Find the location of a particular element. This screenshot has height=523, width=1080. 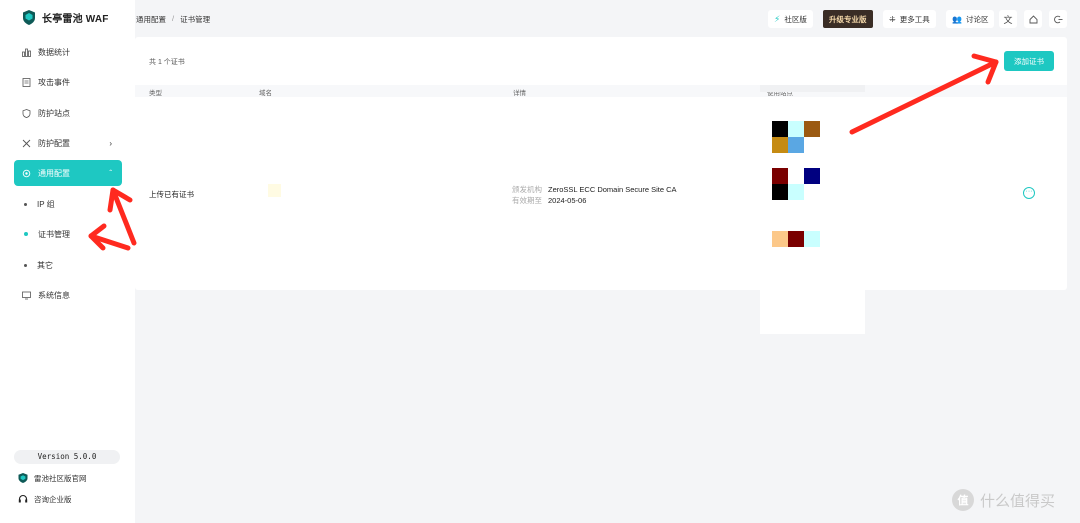

logout-icon is located at coordinates (1057, 19).